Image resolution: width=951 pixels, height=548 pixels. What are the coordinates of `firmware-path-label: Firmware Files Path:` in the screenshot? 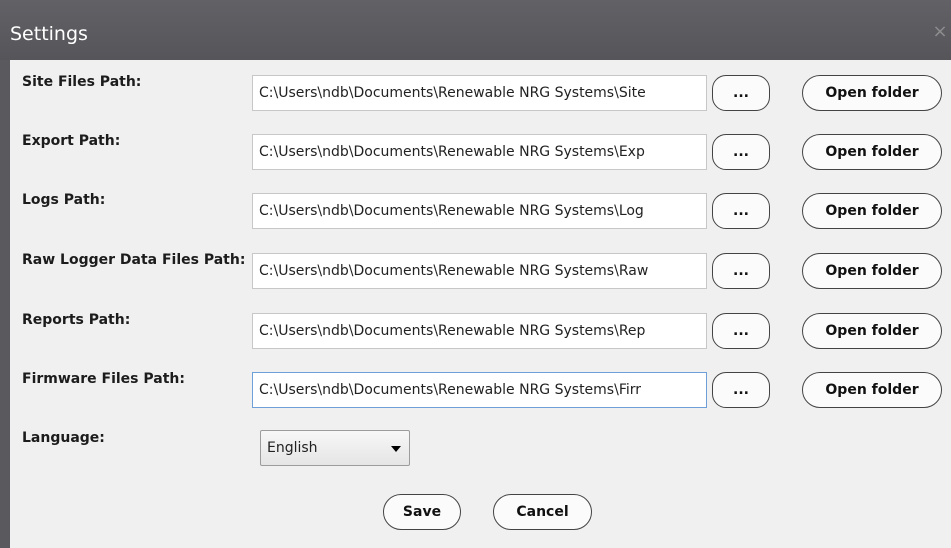 It's located at (103, 379).